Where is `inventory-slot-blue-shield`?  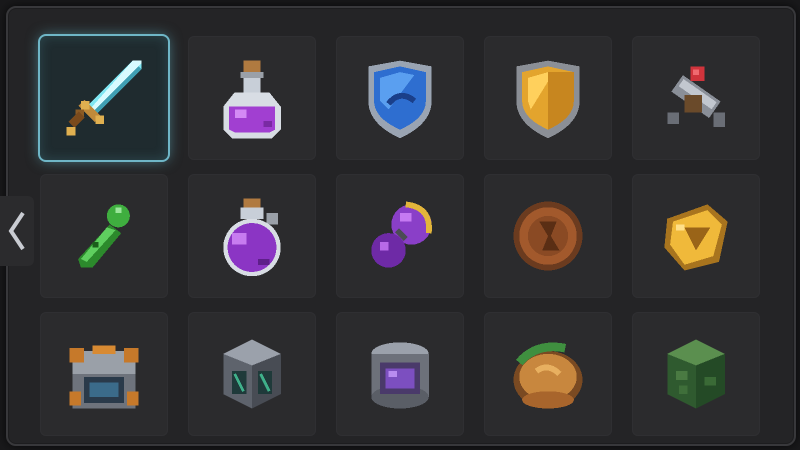
inventory-slot-blue-shield is located at coordinates (400, 98).